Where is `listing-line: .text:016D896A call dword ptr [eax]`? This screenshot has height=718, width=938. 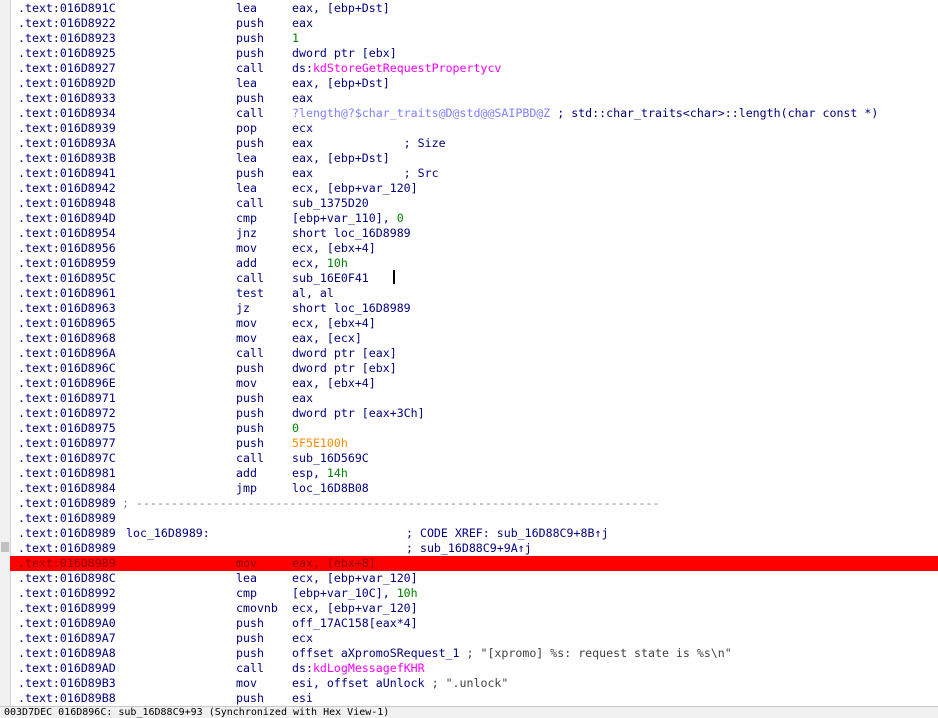
listing-line: .text:016D896A call dword ptr [eax] is located at coordinates (474, 353).